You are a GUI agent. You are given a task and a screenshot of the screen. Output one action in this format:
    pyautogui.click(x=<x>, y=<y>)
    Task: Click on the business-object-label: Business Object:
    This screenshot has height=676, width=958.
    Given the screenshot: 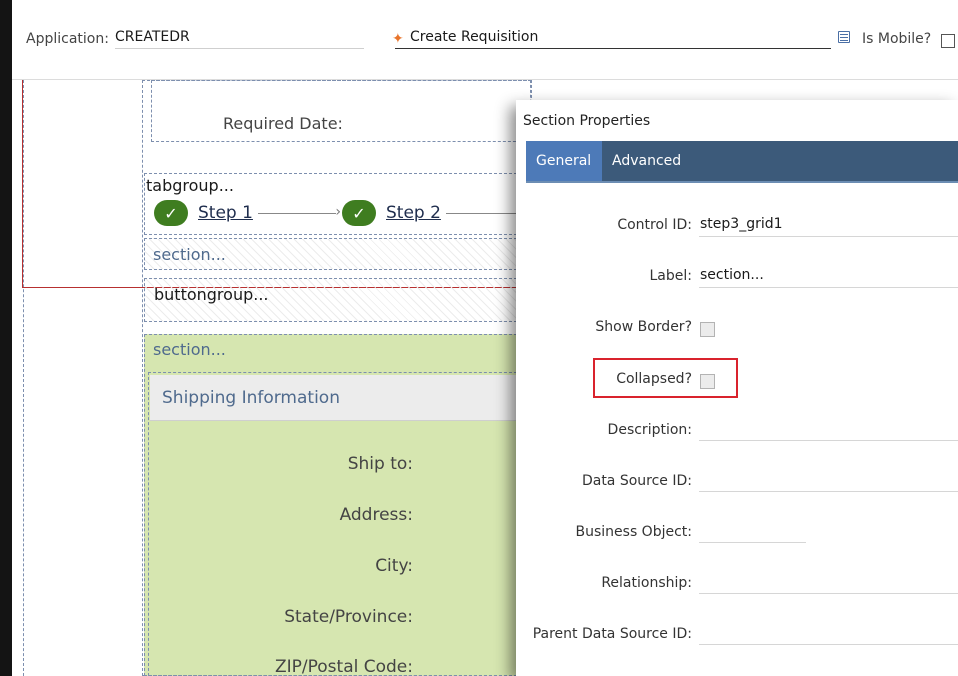 What is the action you would take?
    pyautogui.click(x=634, y=532)
    